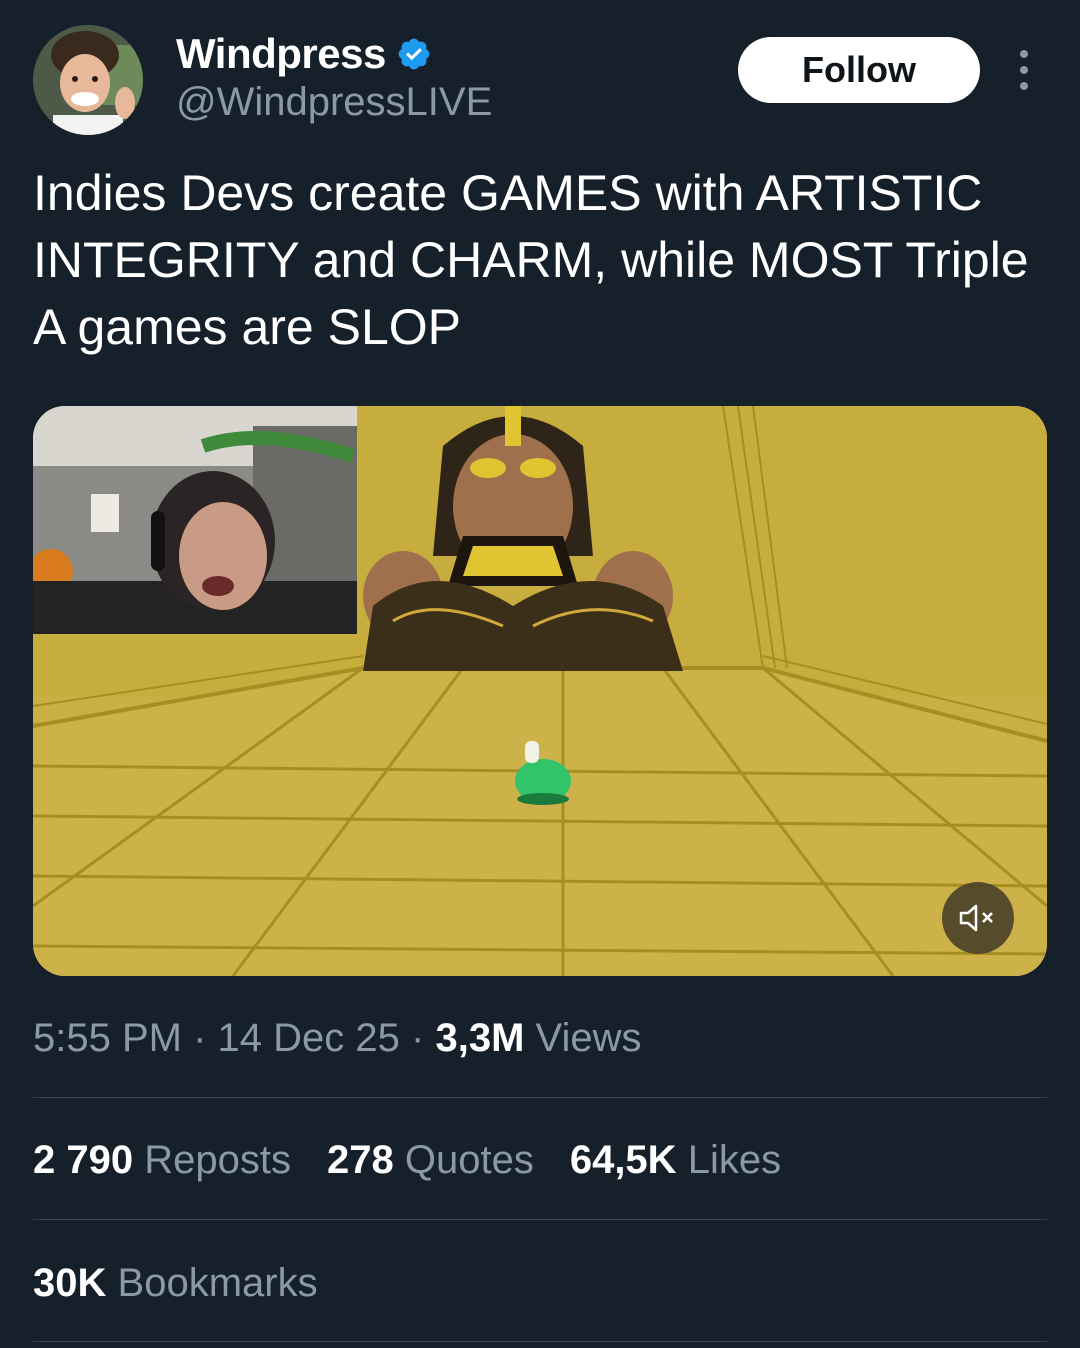  I want to click on views-label: Views, so click(588, 1038).